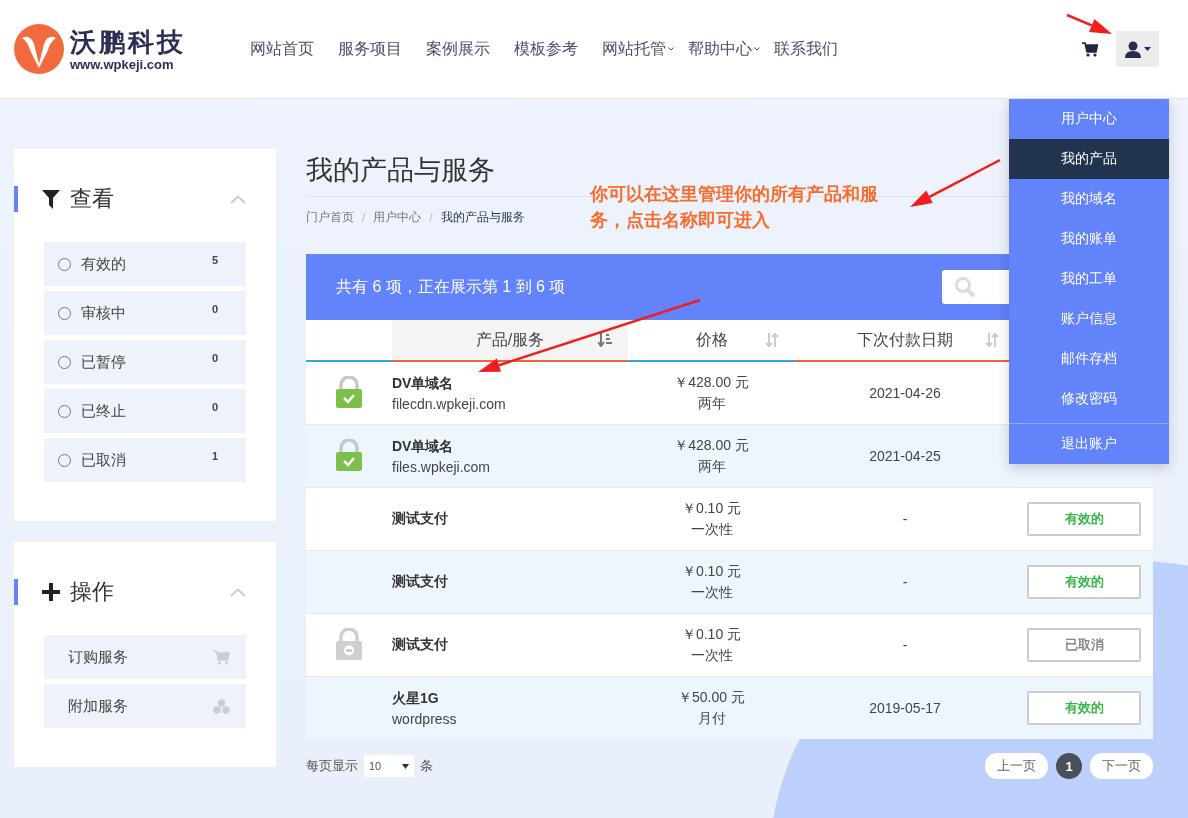  I want to click on due-date: 2021-04-25, so click(905, 456).